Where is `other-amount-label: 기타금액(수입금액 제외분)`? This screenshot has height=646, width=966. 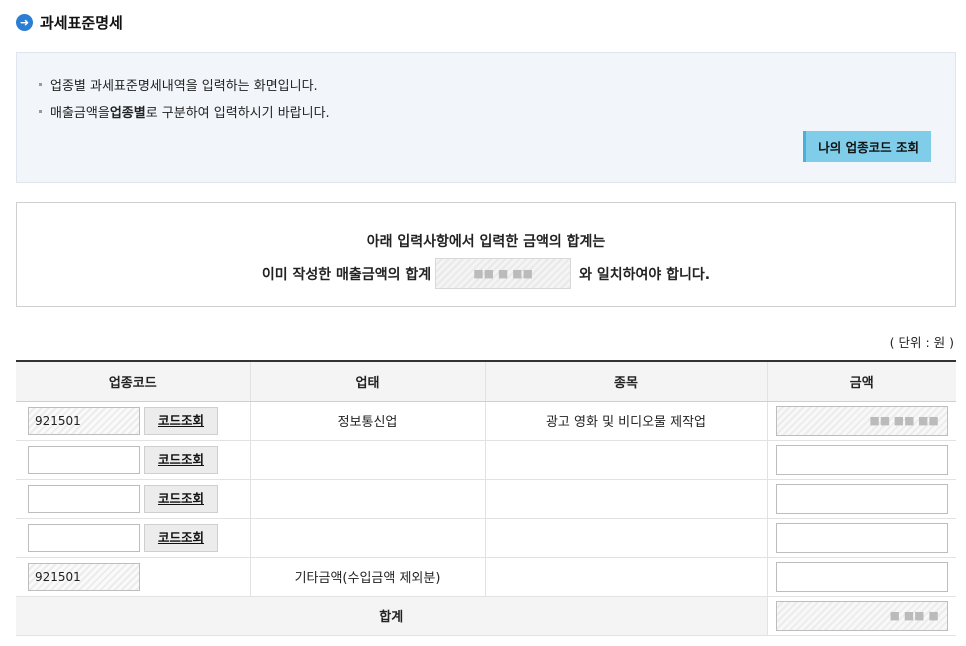 other-amount-label: 기타금액(수입금액 제외분) is located at coordinates (368, 577).